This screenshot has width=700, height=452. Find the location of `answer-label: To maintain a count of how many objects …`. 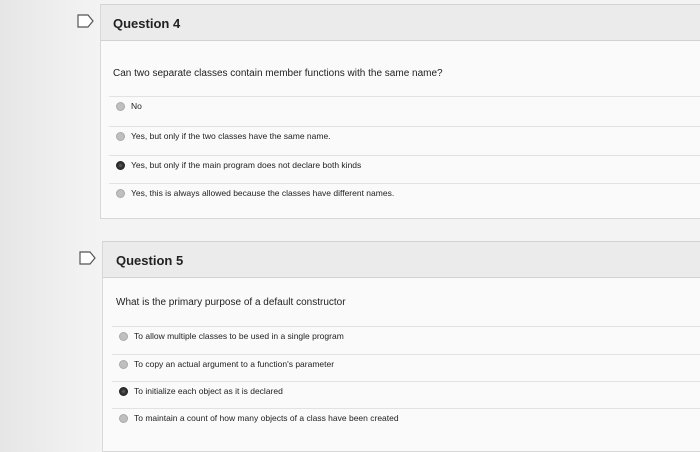

answer-label: To maintain a count of how many objects … is located at coordinates (266, 418).